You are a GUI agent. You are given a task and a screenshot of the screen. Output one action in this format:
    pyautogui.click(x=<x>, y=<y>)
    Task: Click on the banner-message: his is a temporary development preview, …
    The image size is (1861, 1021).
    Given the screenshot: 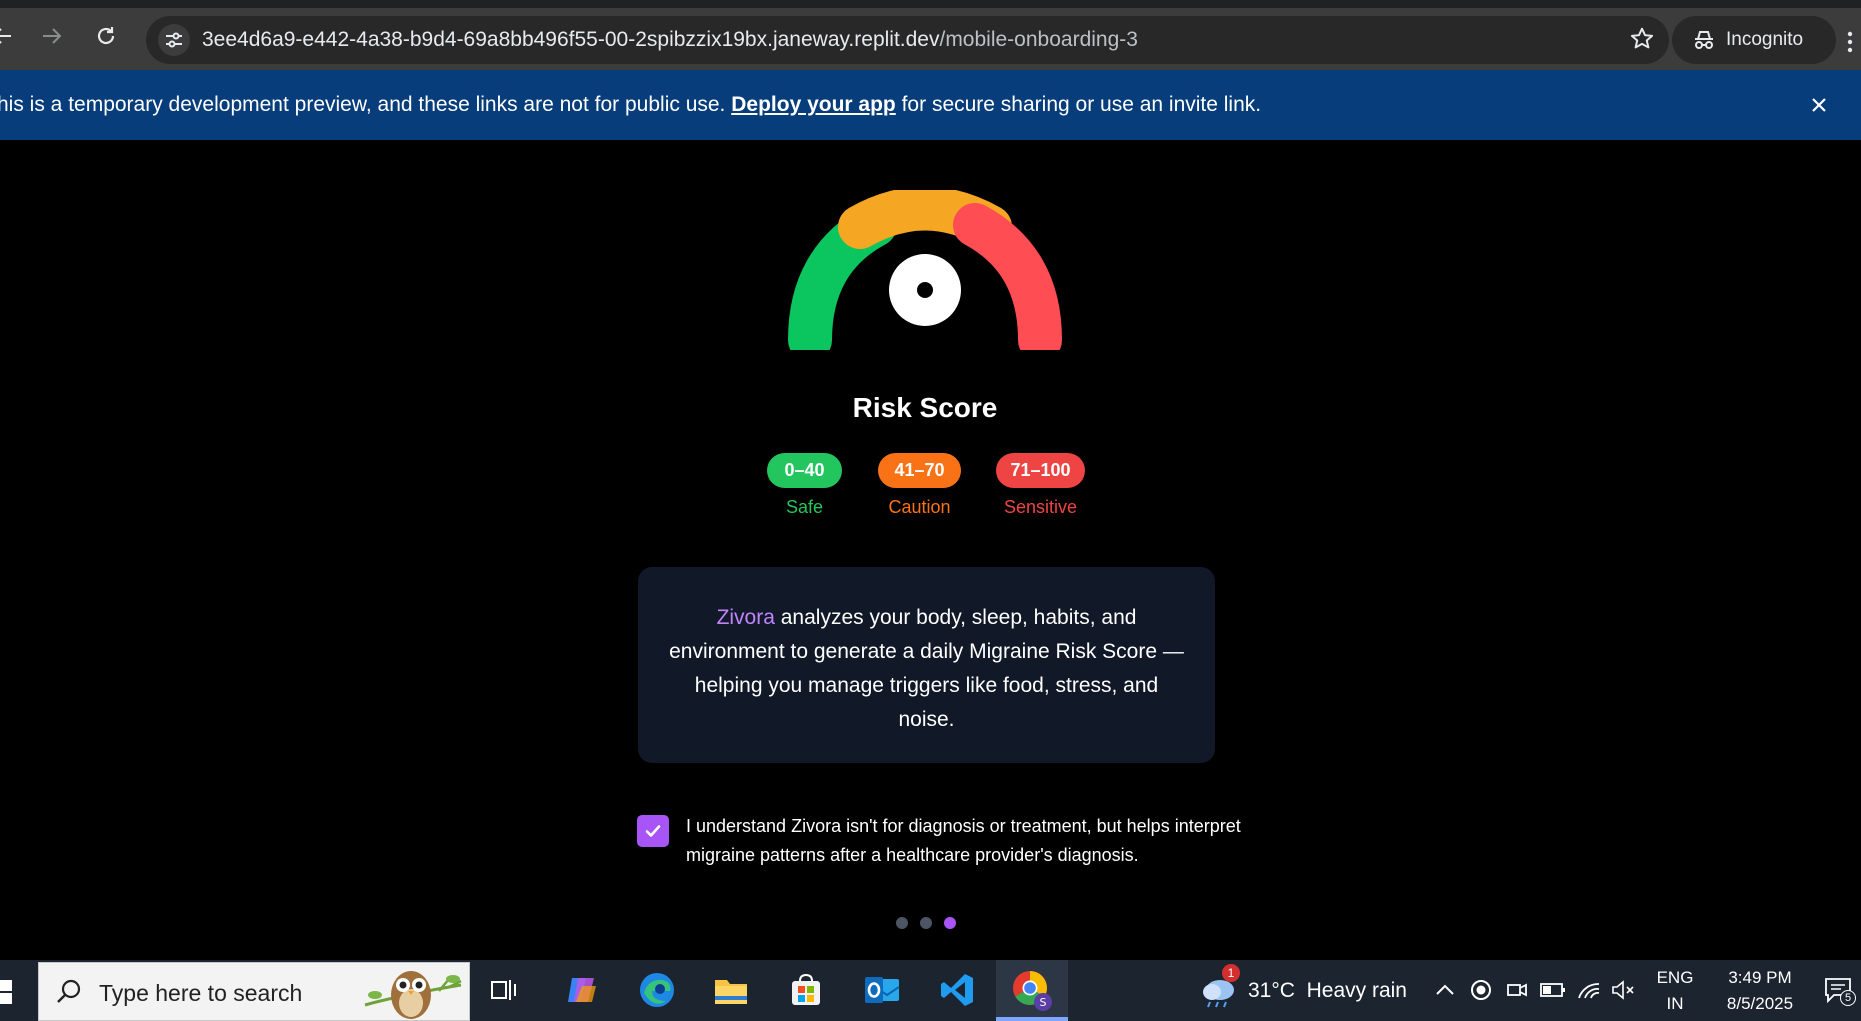 What is the action you would take?
    pyautogui.click(x=630, y=105)
    